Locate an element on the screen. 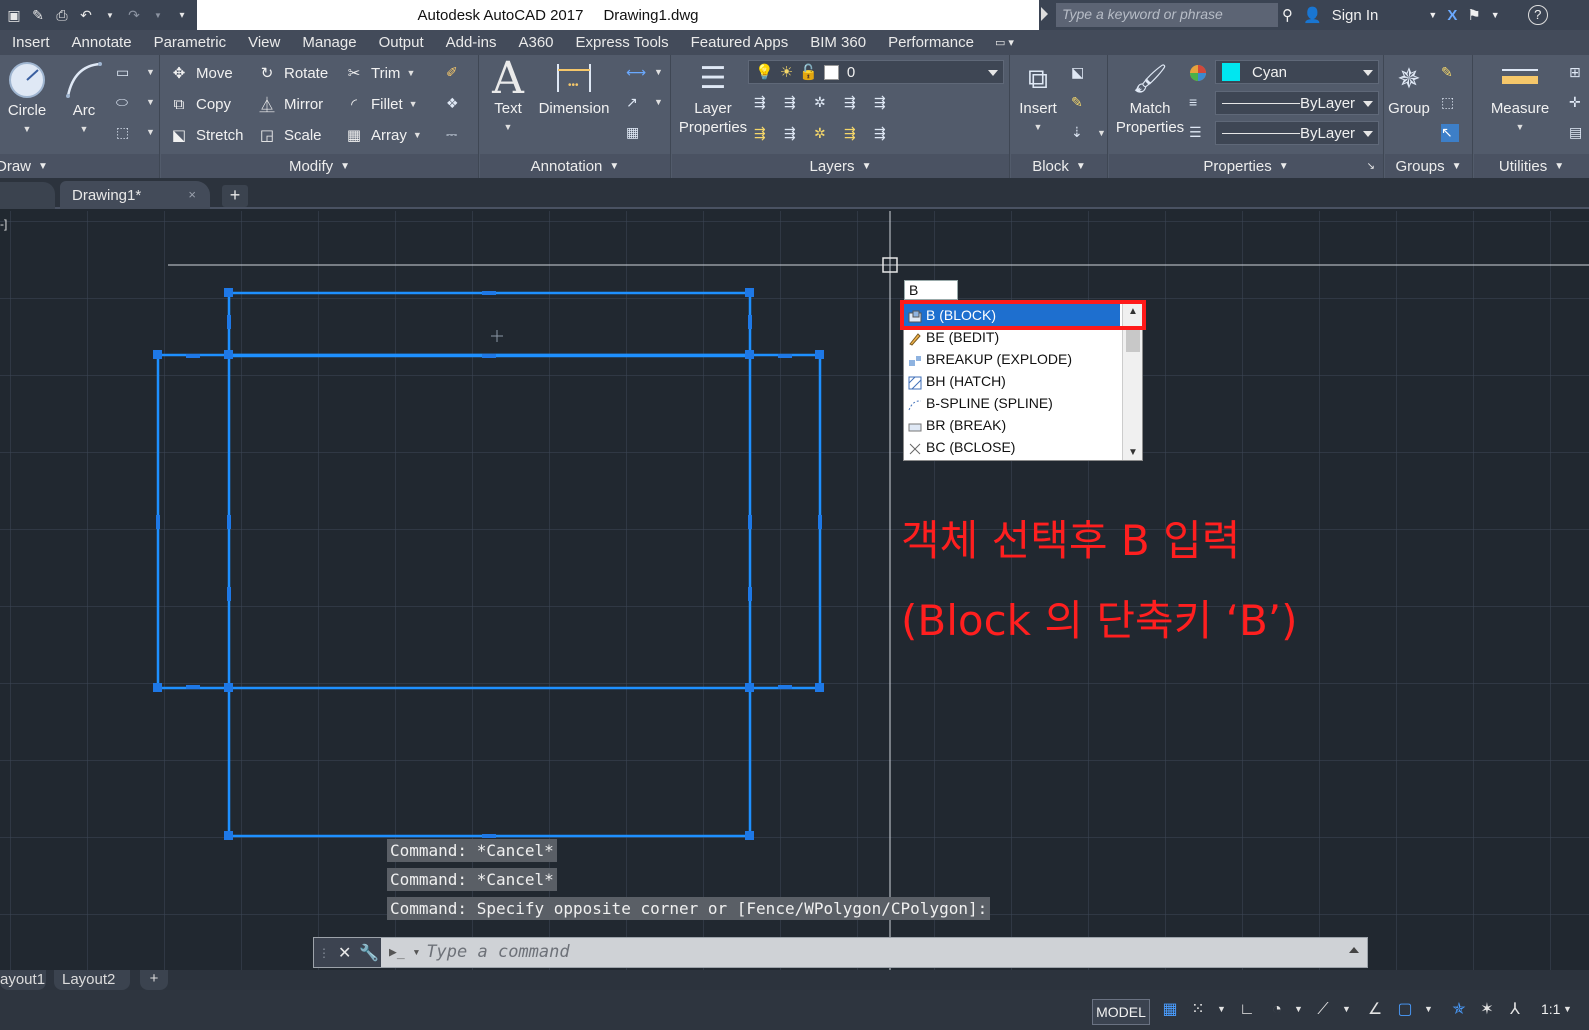  text-button: A Text ▼ is located at coordinates (508, 96).